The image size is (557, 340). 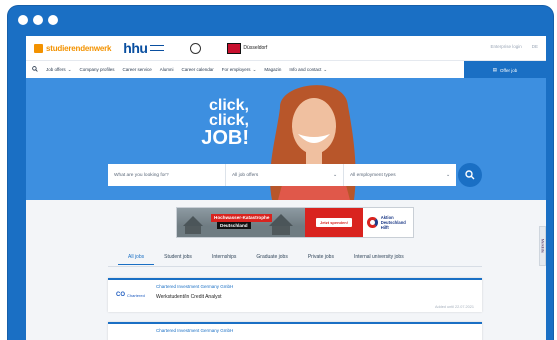 I want to click on donate-button: Jetzt spenden!, so click(x=333, y=222).